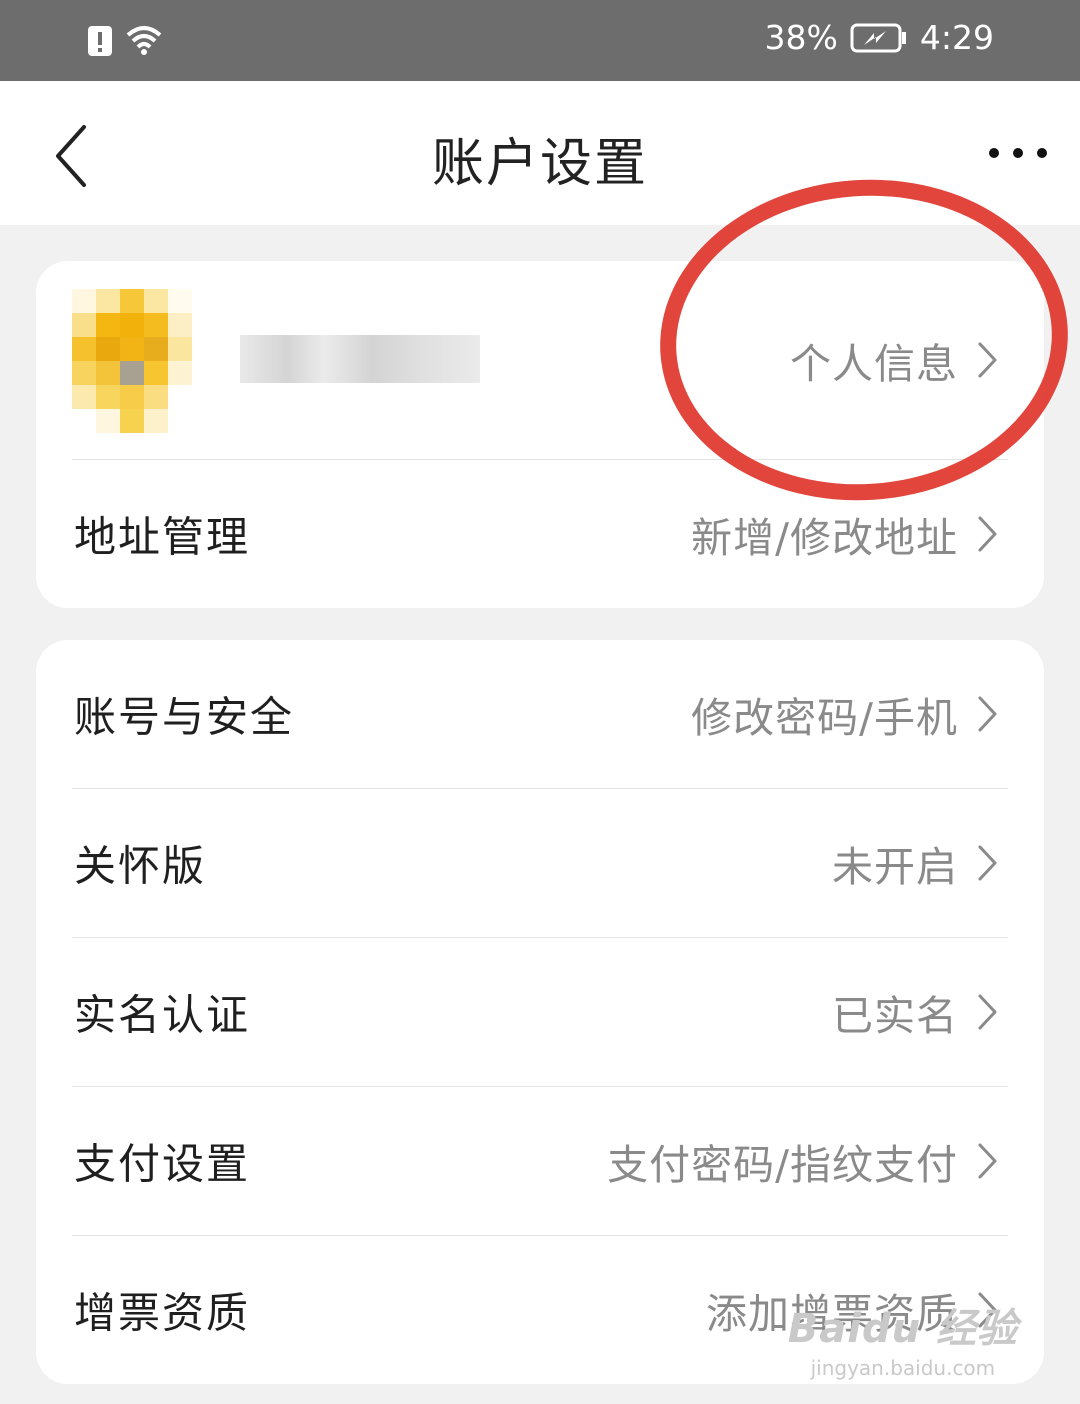 The width and height of the screenshot is (1080, 1404). I want to click on top-nav-bar: 账户设置, so click(540, 153).